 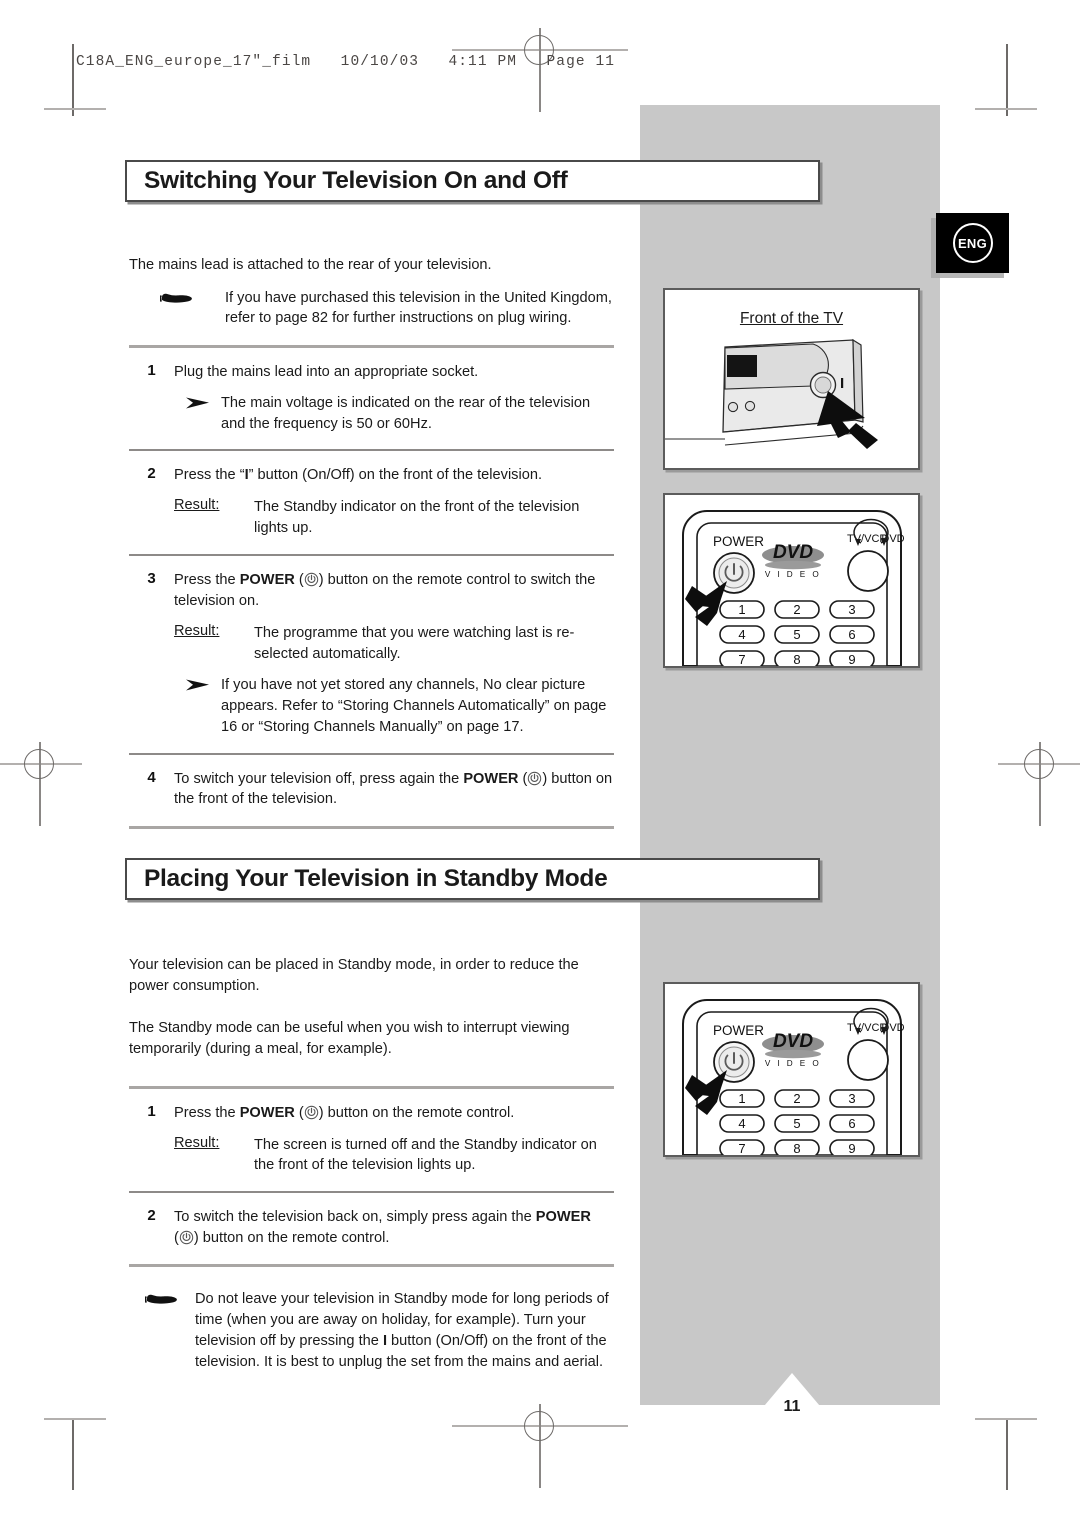 I want to click on section-heading-switching: Switching Your Television On and Off, so click(x=472, y=181).